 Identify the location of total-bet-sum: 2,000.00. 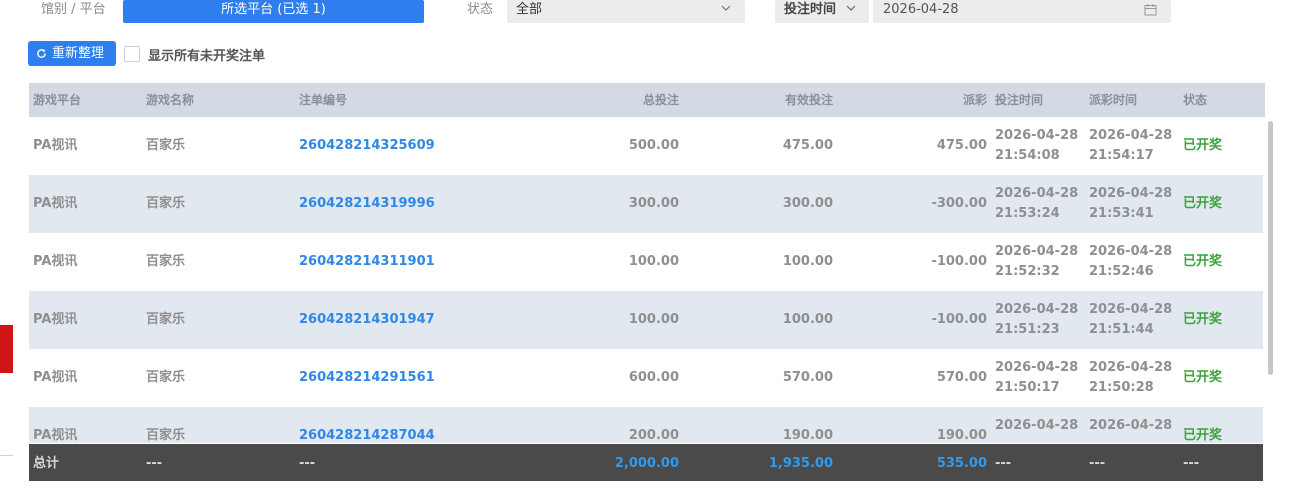
(646, 463).